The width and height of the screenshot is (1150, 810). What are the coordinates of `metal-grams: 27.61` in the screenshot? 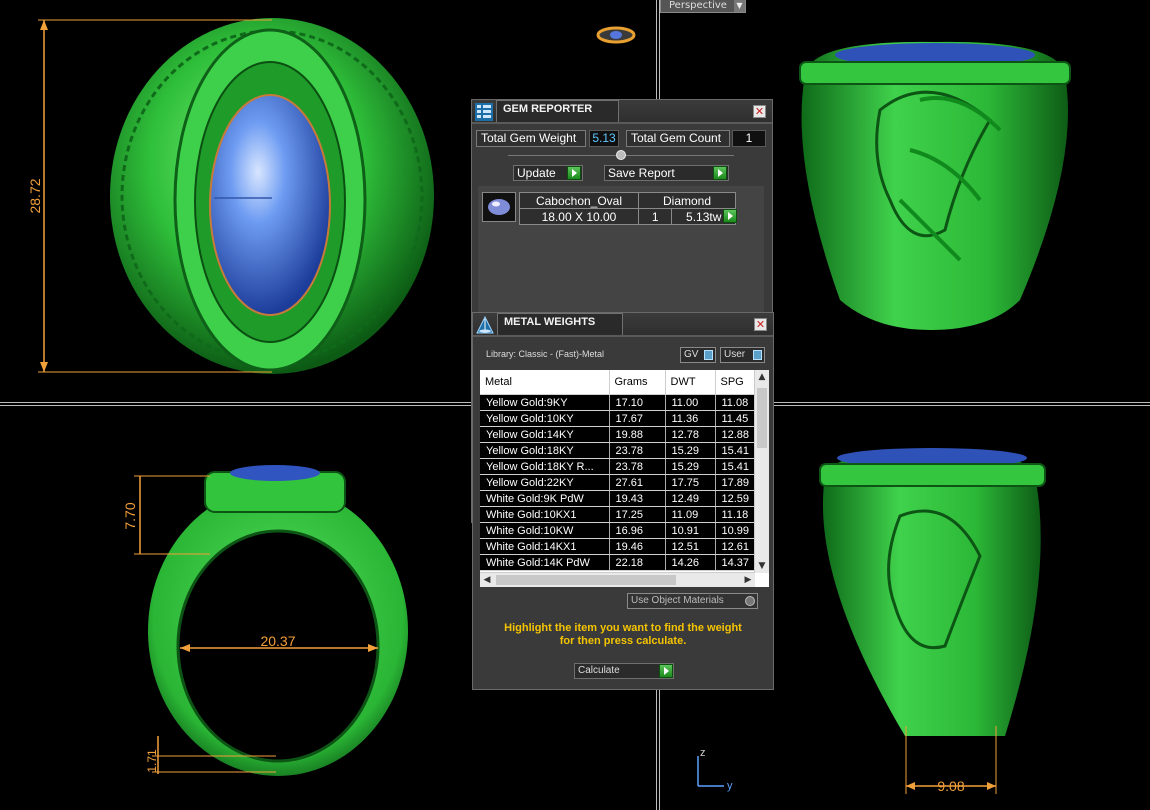 It's located at (637, 482).